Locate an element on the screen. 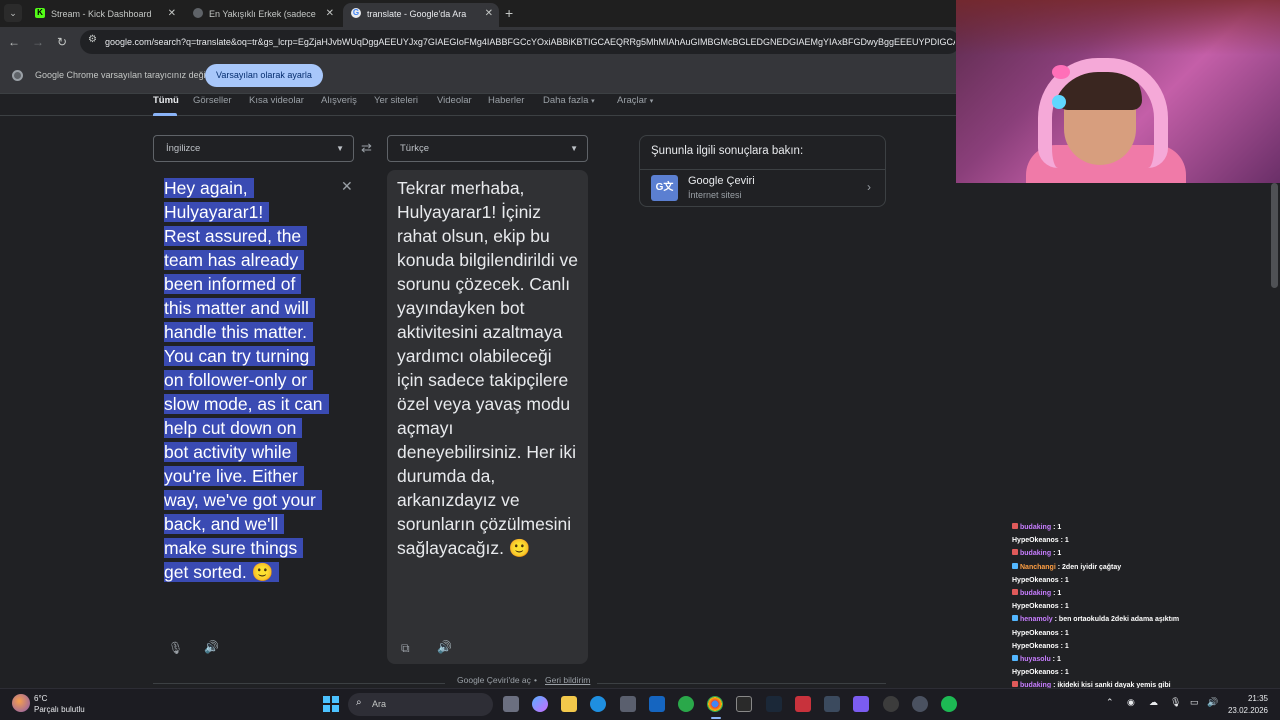 This screenshot has height=720, width=1280. edge-icon is located at coordinates (598, 704).